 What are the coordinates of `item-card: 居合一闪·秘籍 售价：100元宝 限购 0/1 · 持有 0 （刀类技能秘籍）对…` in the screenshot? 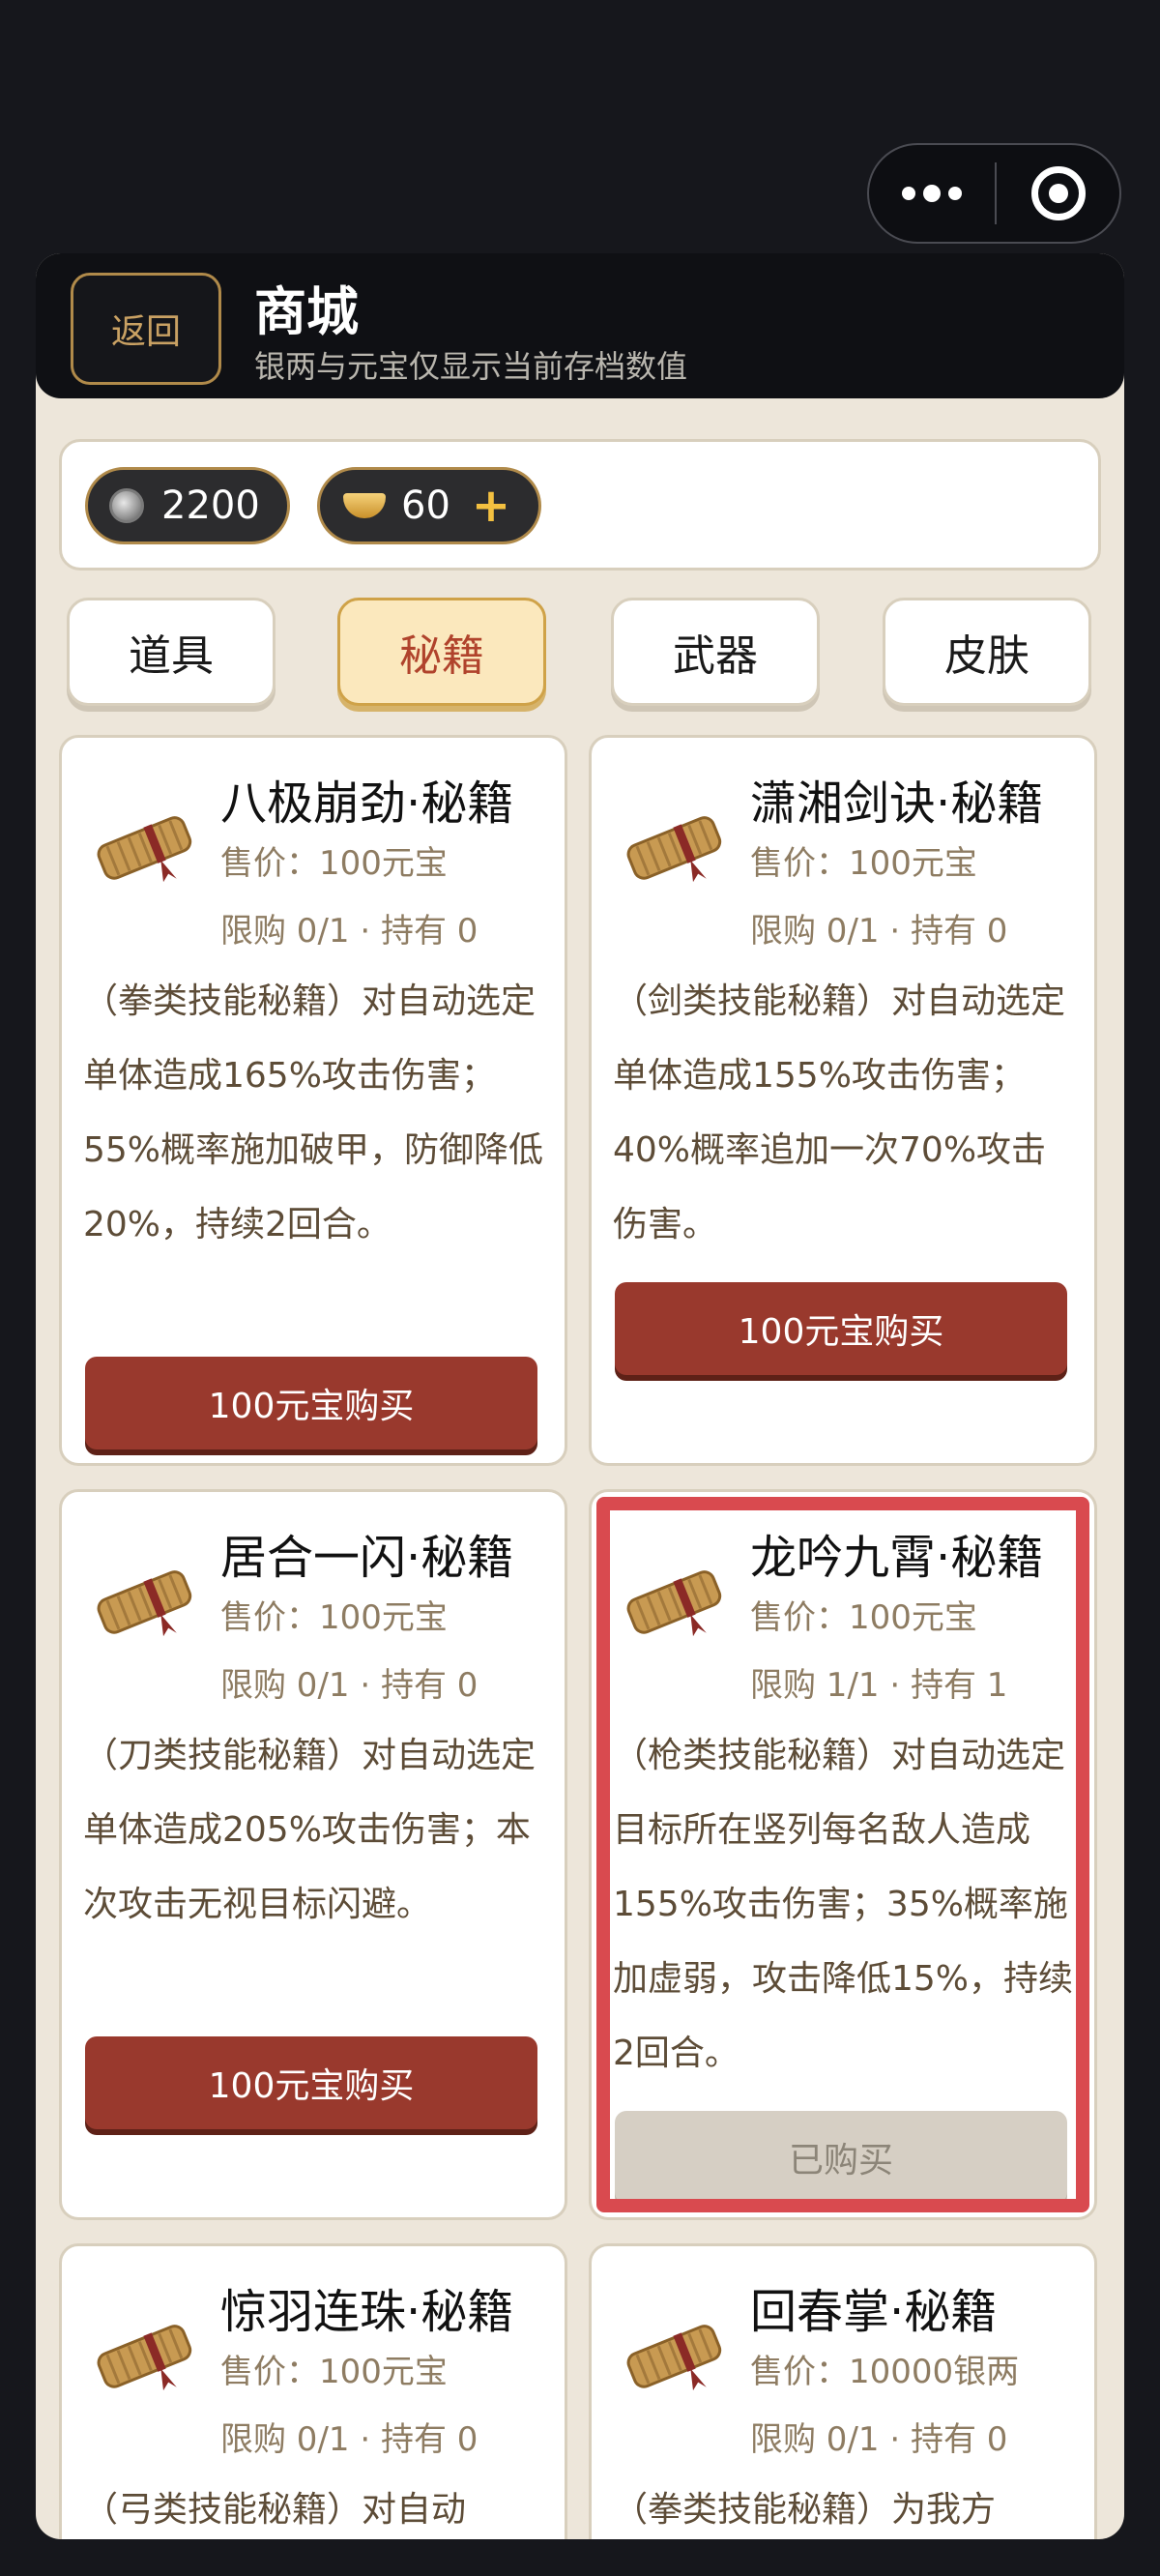 It's located at (313, 1854).